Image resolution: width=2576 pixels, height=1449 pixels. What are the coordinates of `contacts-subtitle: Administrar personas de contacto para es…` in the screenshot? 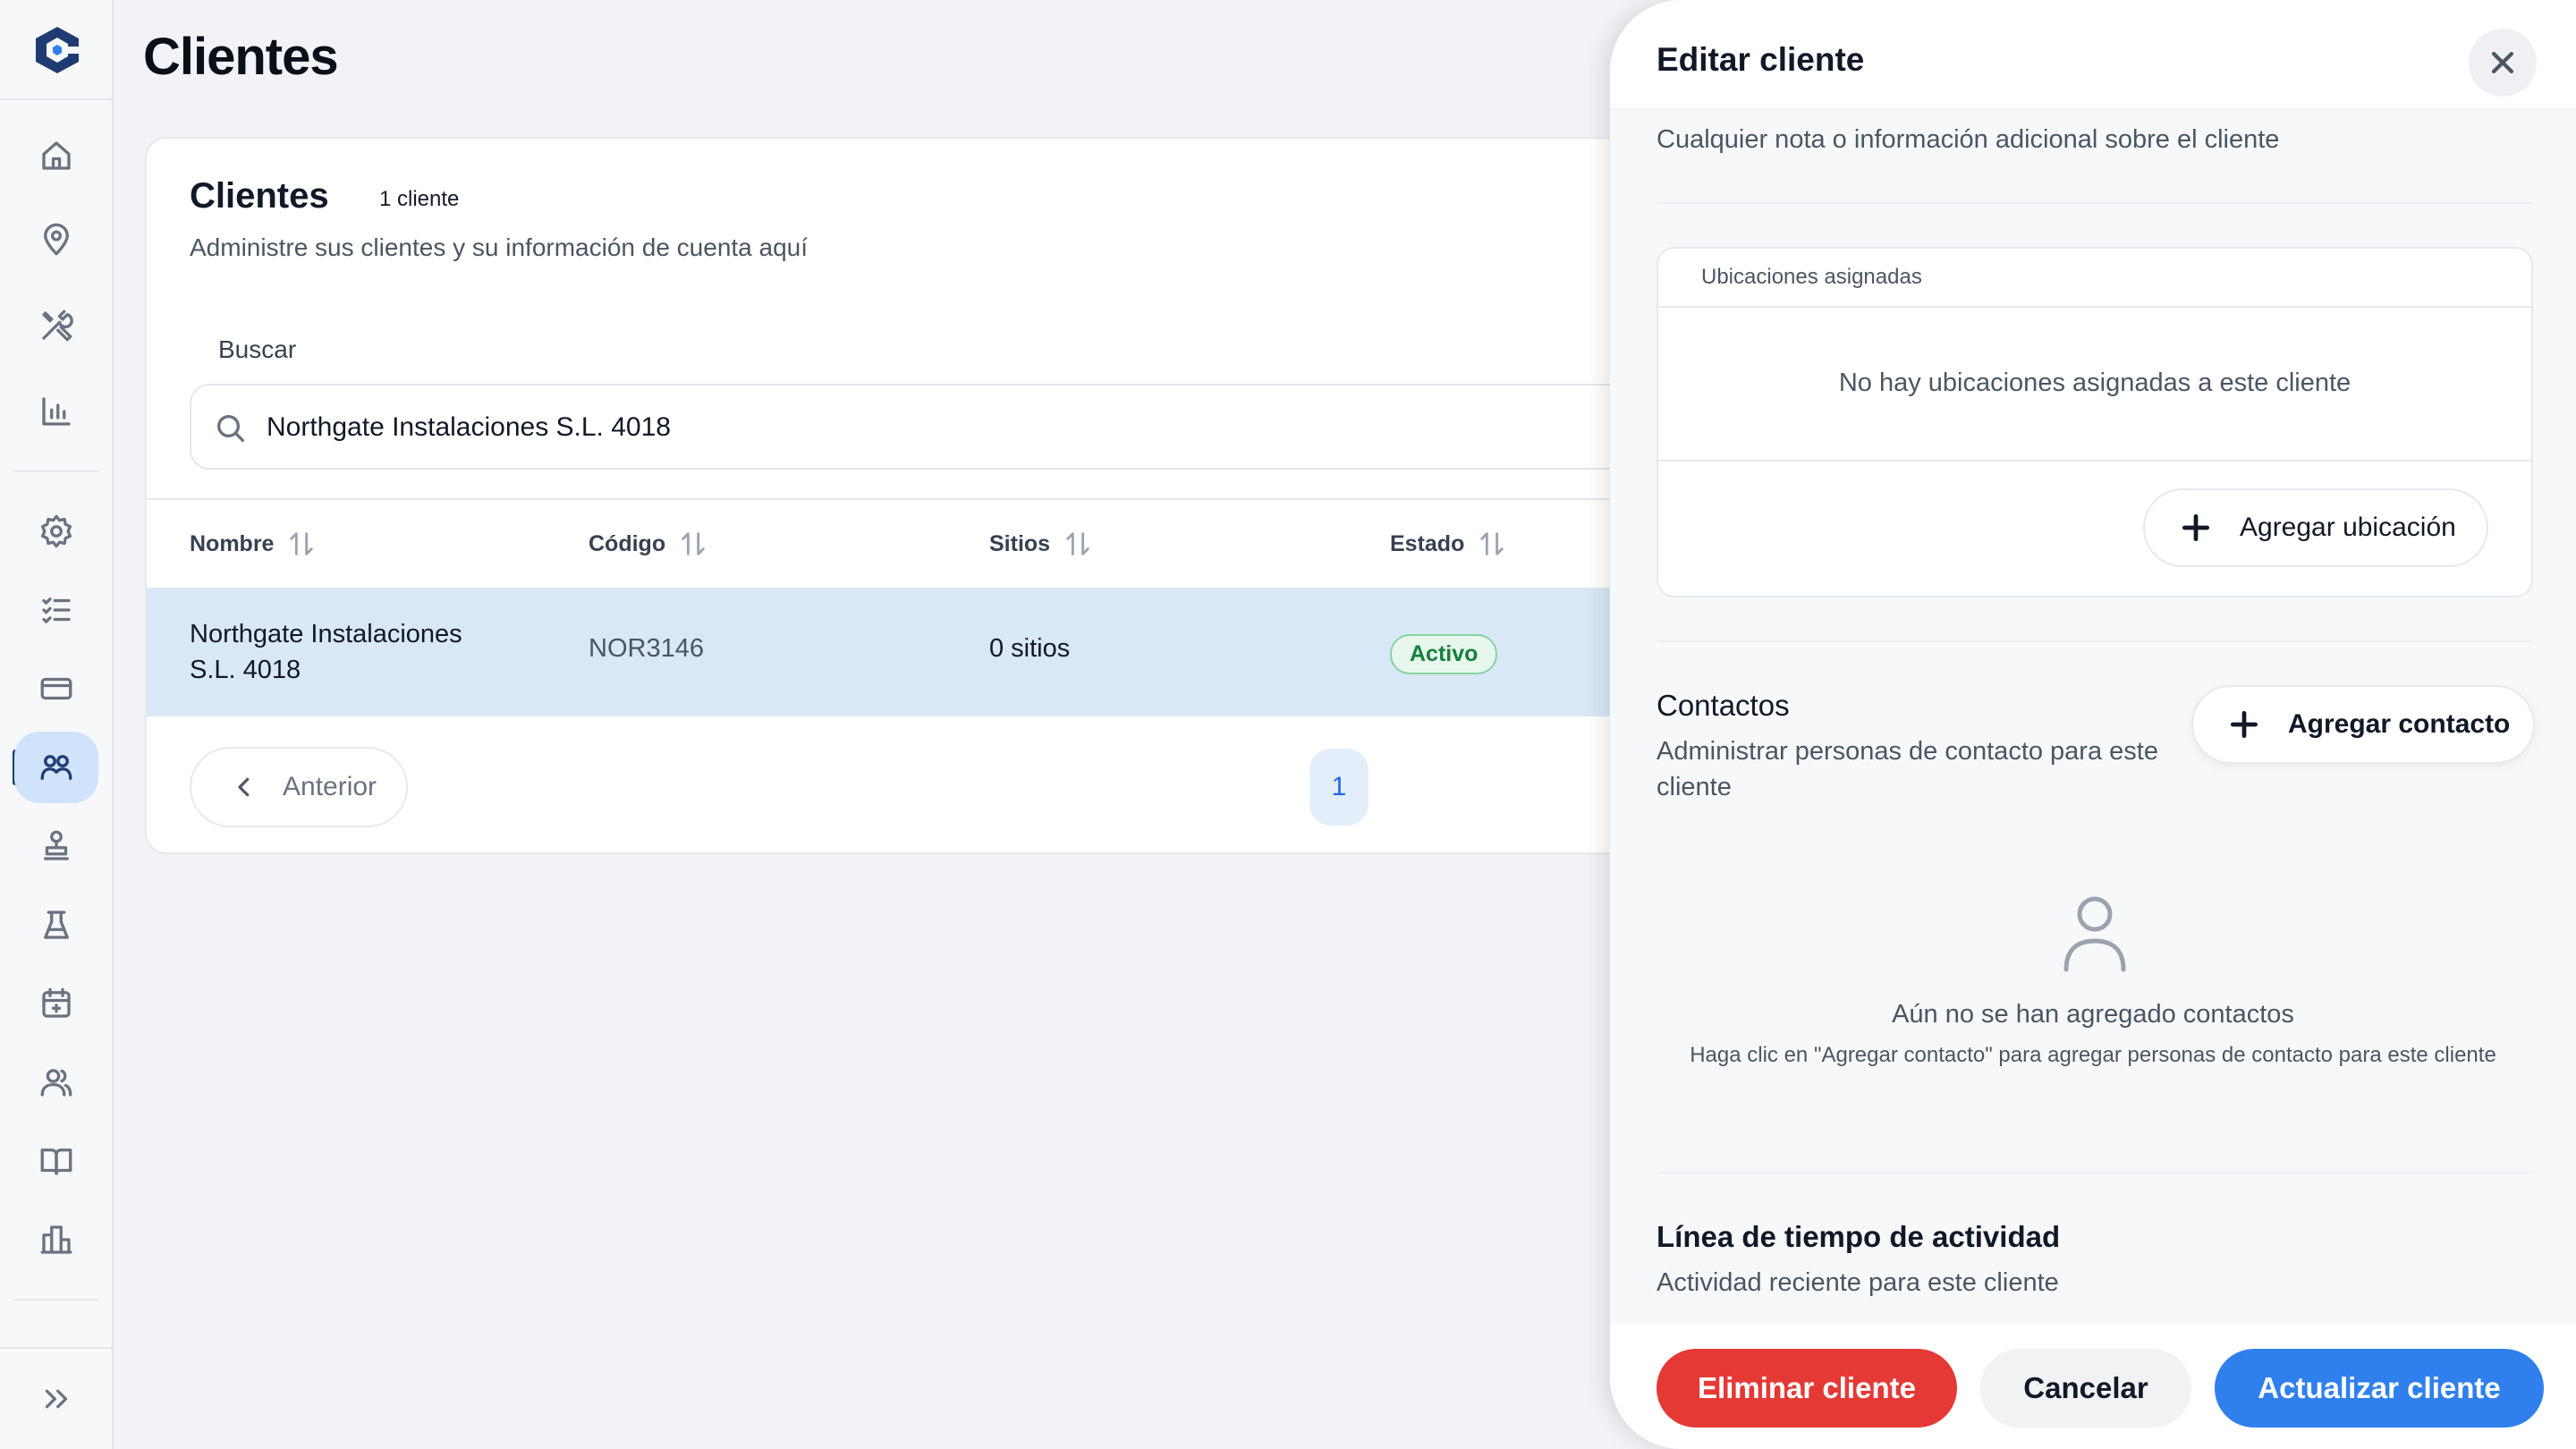 It's located at (1907, 769).